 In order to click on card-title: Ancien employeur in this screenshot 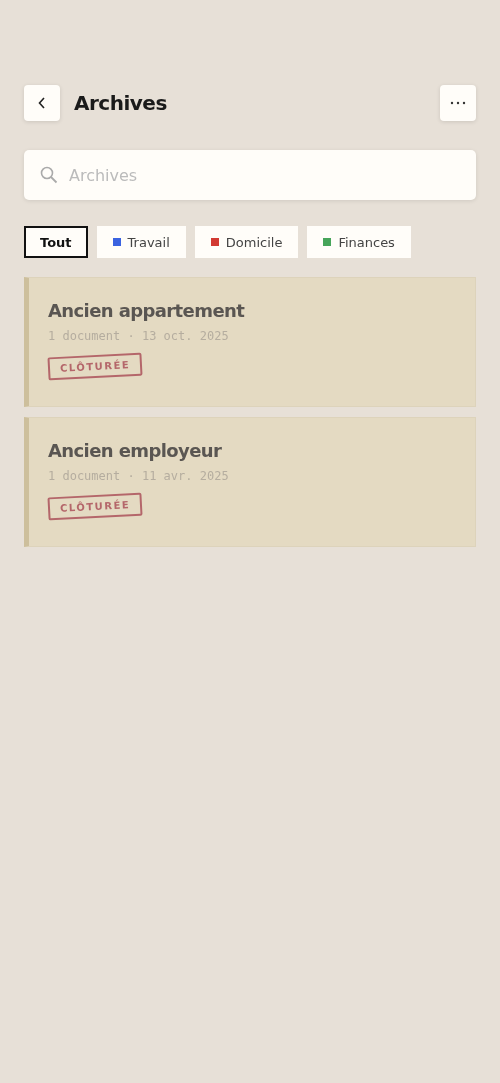, I will do `click(135, 450)`.